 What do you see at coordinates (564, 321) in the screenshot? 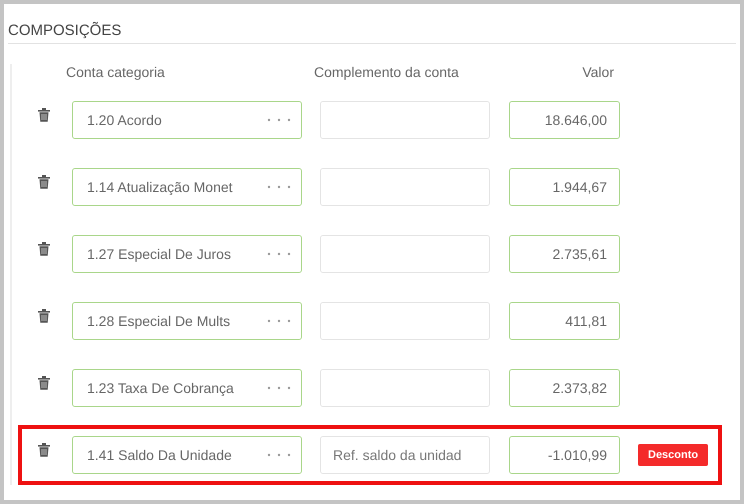
I see `value-field: 411,81` at bounding box center [564, 321].